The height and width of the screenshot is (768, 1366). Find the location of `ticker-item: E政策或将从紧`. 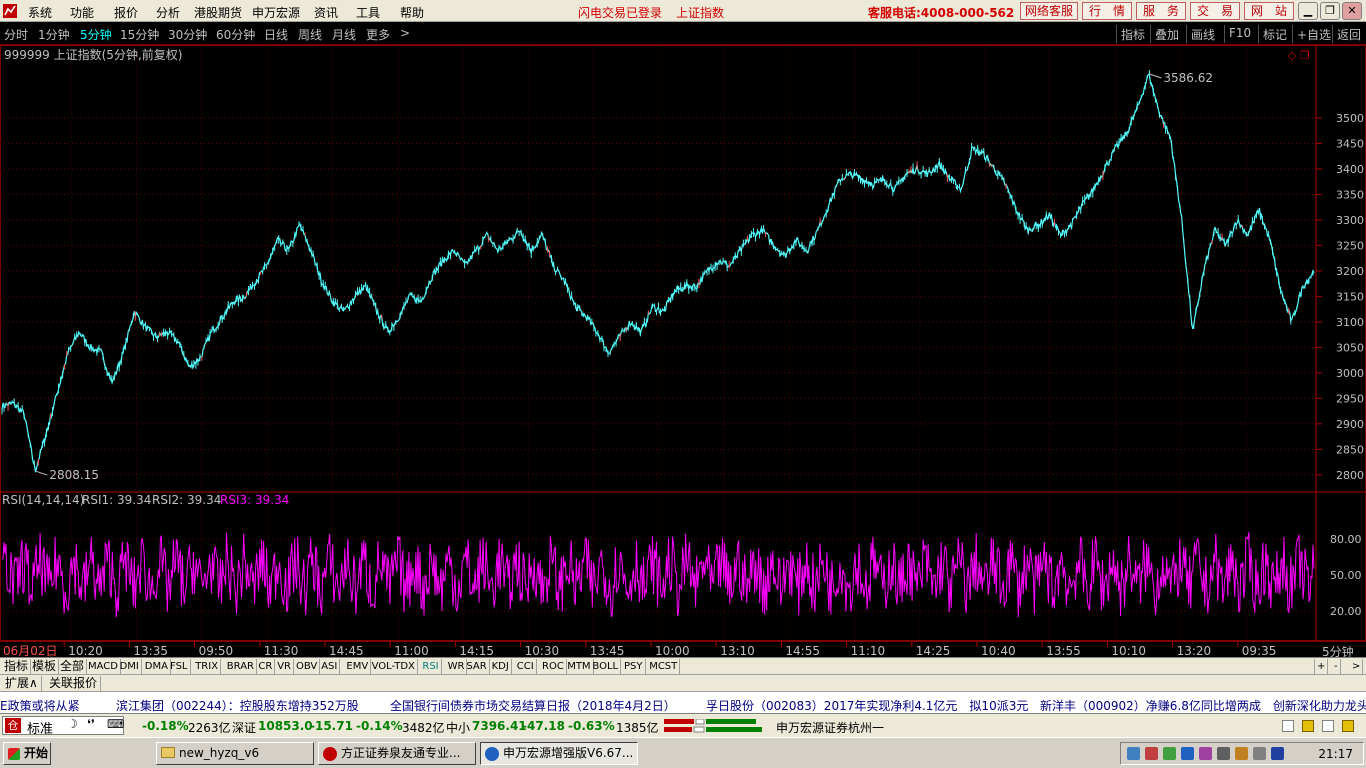

ticker-item: E政策或将从紧 is located at coordinates (40, 705).